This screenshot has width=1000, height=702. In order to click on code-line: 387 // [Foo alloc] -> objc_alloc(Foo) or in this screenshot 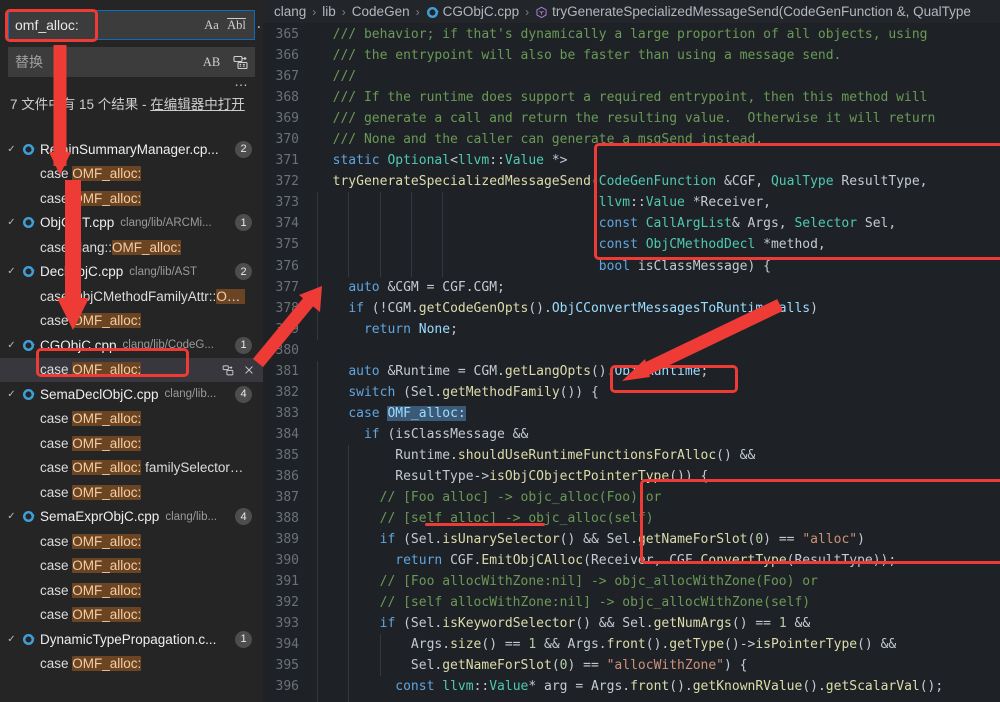, I will do `click(631, 498)`.